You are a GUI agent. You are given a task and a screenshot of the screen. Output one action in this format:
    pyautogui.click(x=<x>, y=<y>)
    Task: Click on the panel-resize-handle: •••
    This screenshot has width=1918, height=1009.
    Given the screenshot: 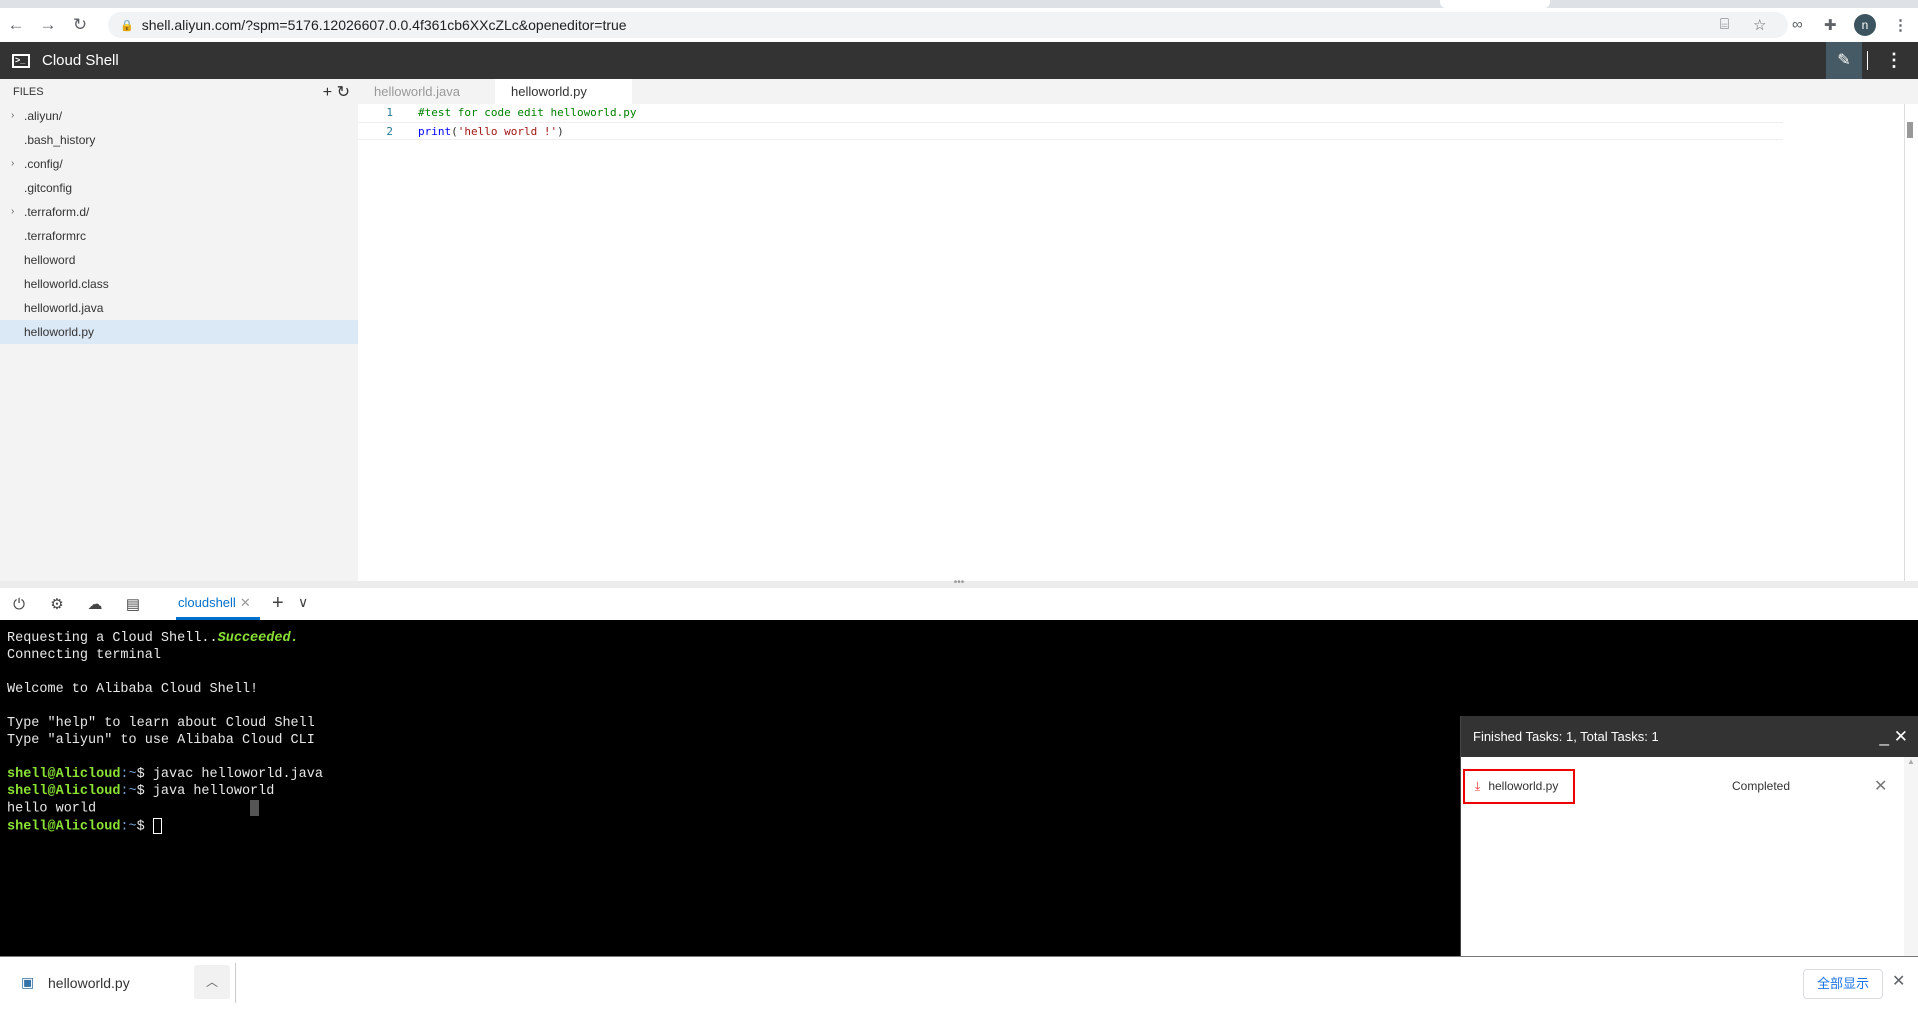 What is the action you would take?
    pyautogui.click(x=959, y=583)
    